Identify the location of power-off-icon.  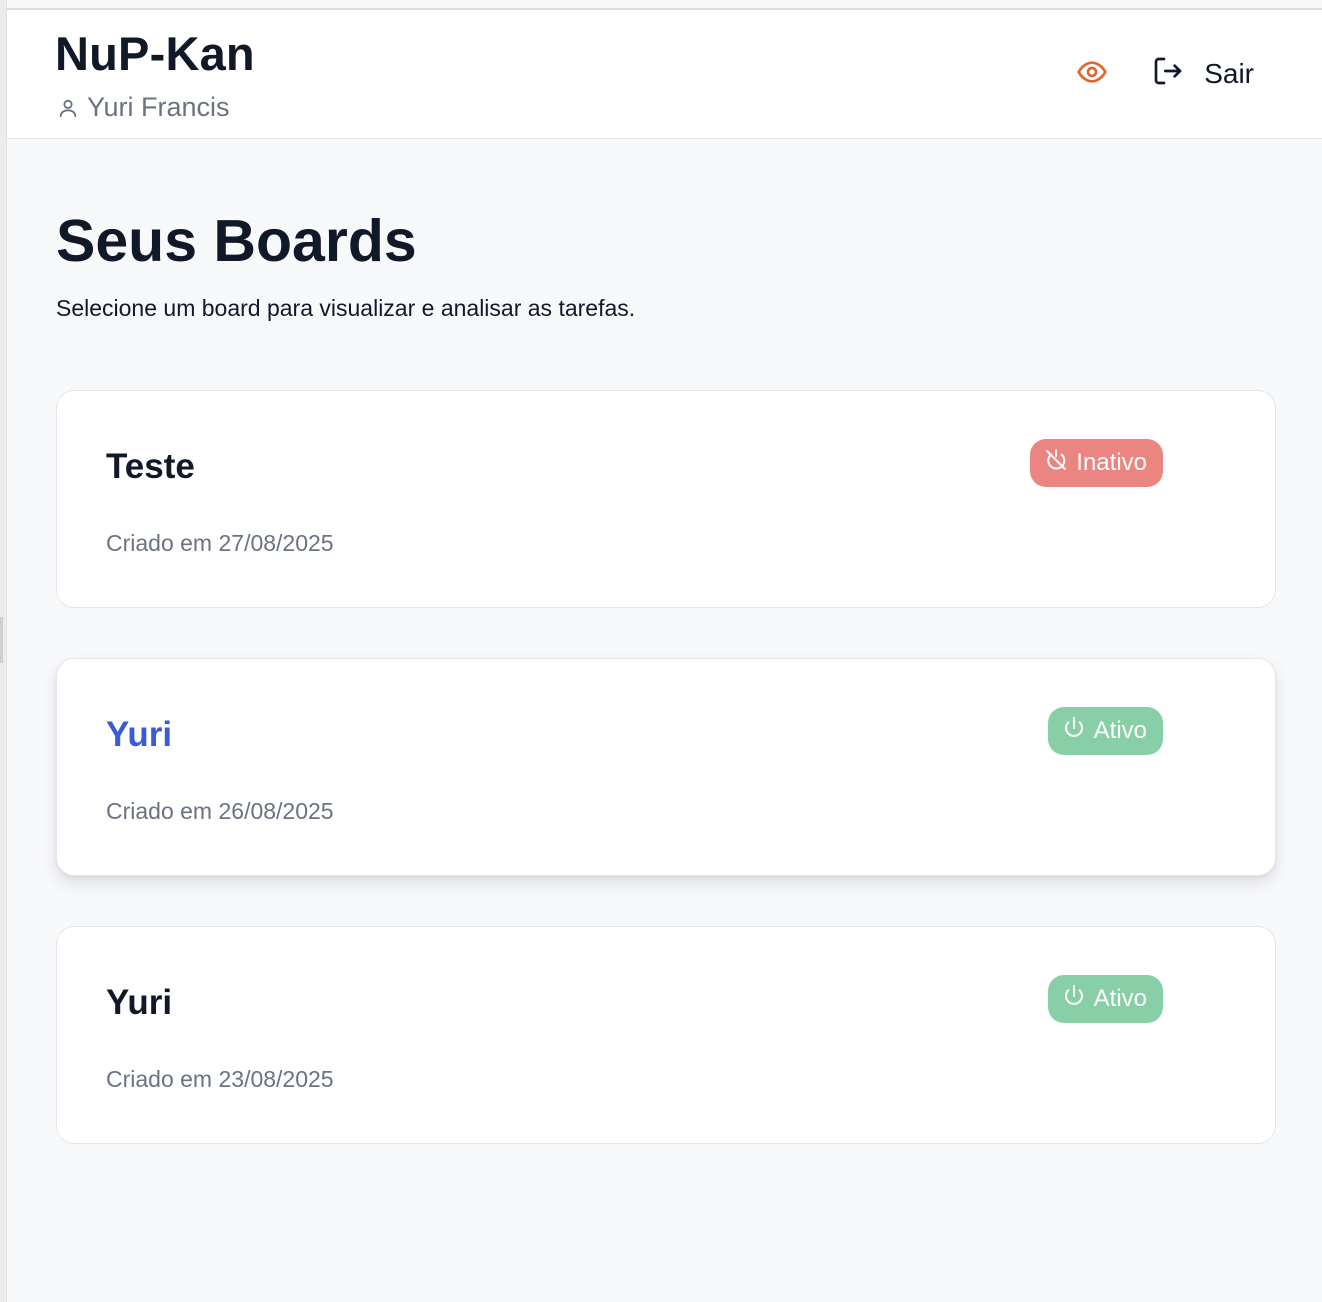
(1056, 463).